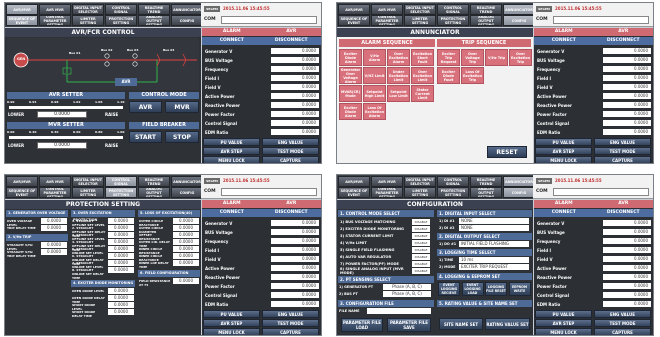  I want to click on lower-button: LOWER, so click(16, 145).